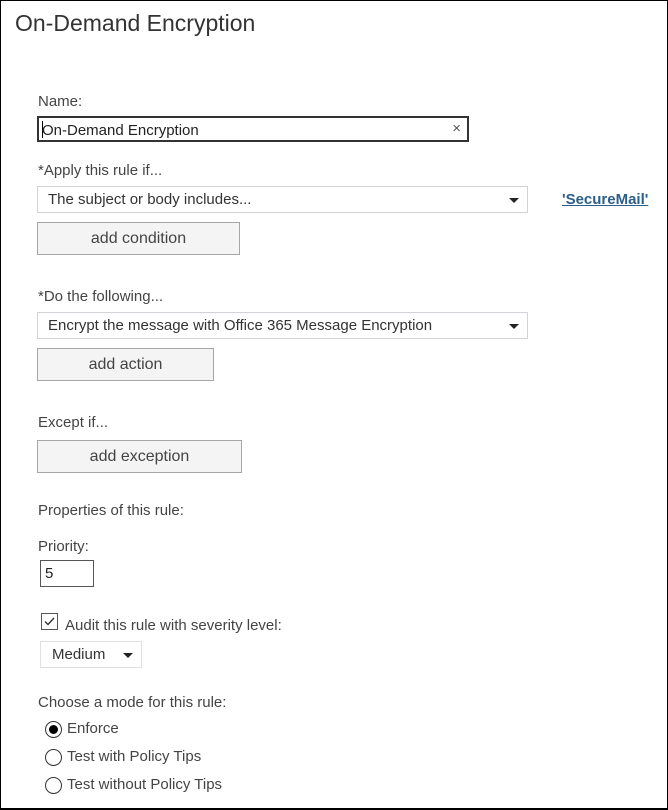 The image size is (668, 810). Describe the element at coordinates (111, 510) in the screenshot. I see `properties-heading: Properties of this rule:` at that location.